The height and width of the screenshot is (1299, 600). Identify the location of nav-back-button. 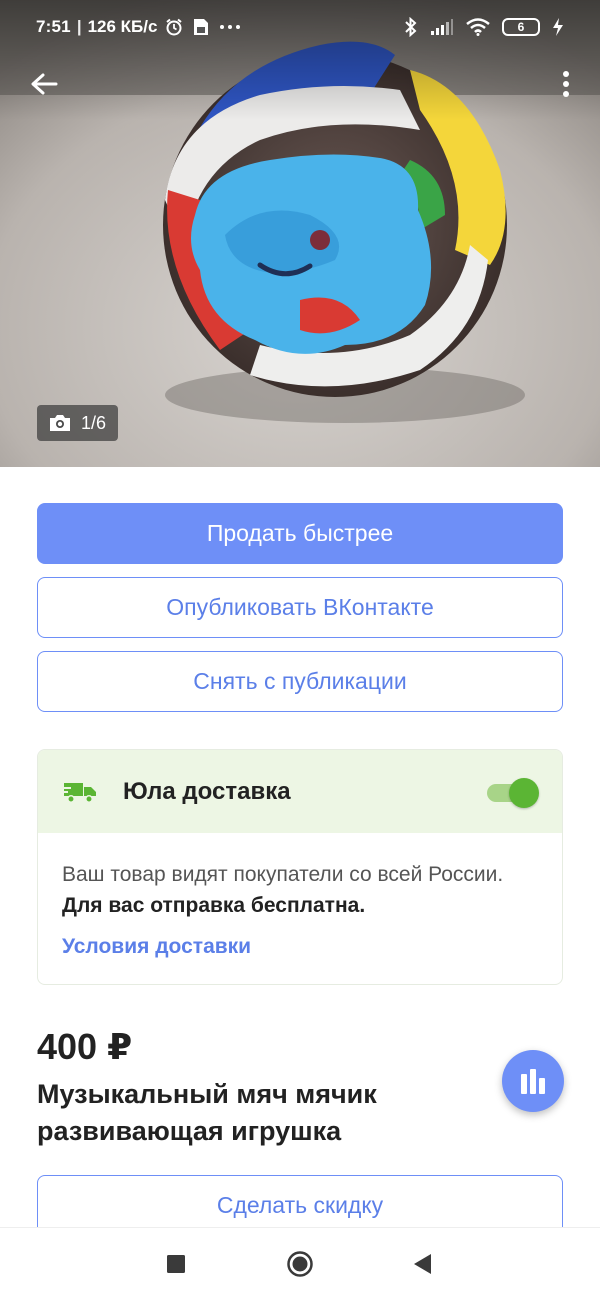
(422, 1264).